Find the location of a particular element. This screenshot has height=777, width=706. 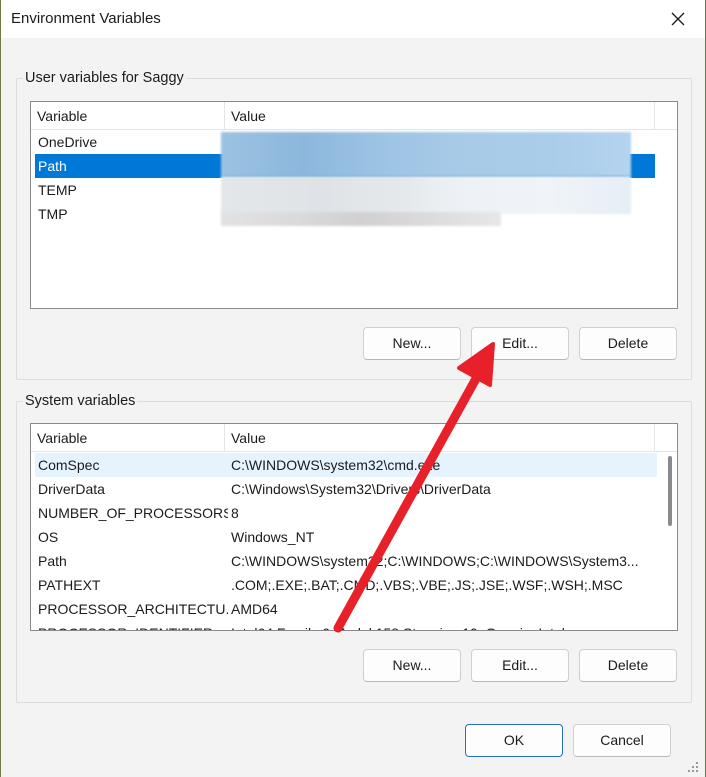

close-icon is located at coordinates (678, 19).